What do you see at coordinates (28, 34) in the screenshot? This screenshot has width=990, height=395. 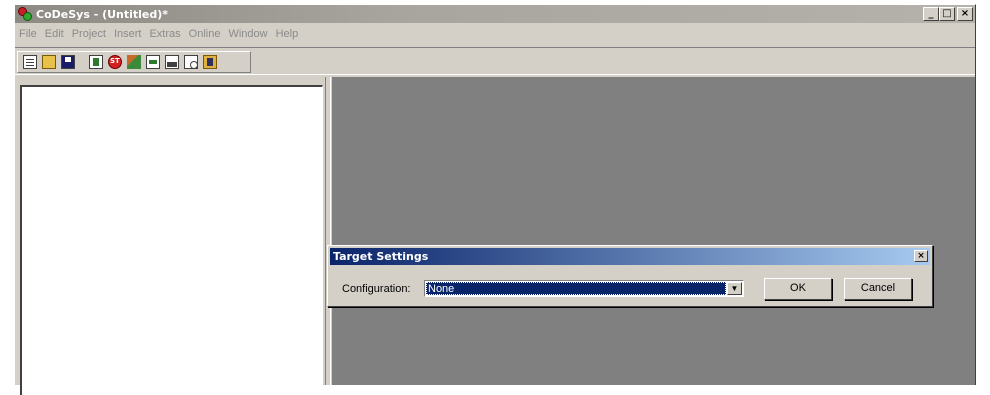 I see `menu-file: File` at bounding box center [28, 34].